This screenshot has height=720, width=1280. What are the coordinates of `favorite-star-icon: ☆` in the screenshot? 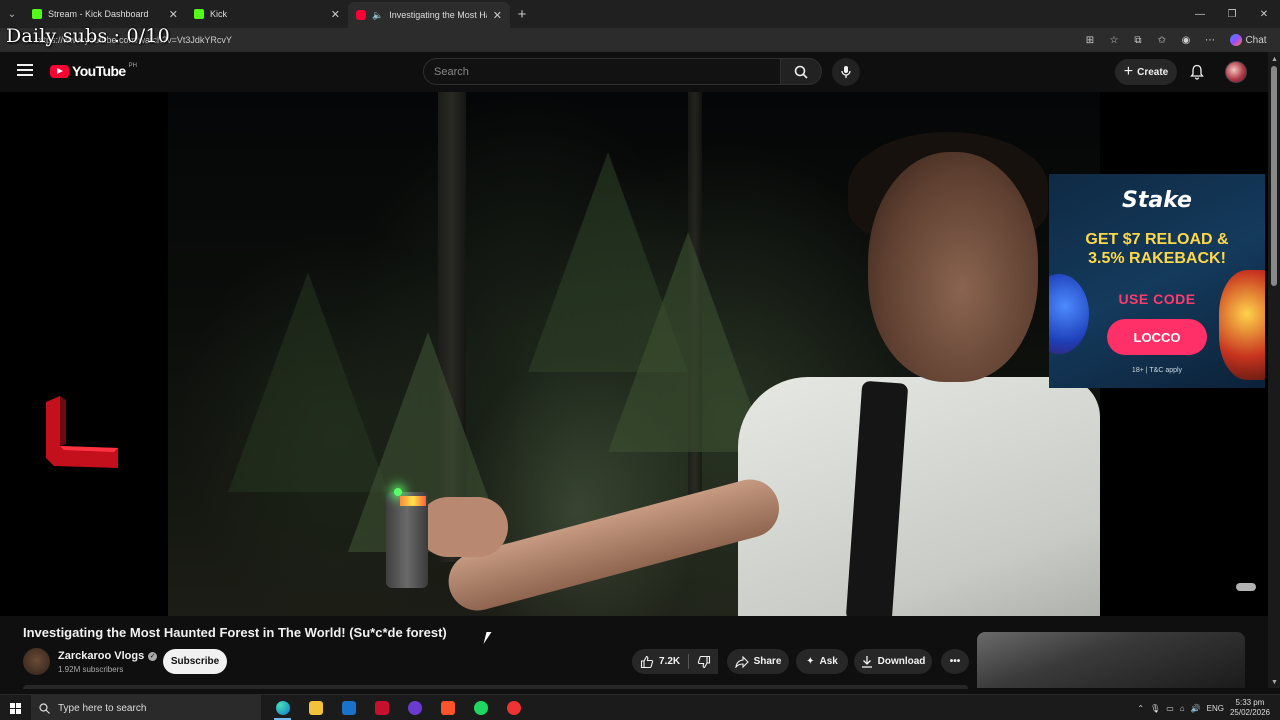 It's located at (1114, 40).